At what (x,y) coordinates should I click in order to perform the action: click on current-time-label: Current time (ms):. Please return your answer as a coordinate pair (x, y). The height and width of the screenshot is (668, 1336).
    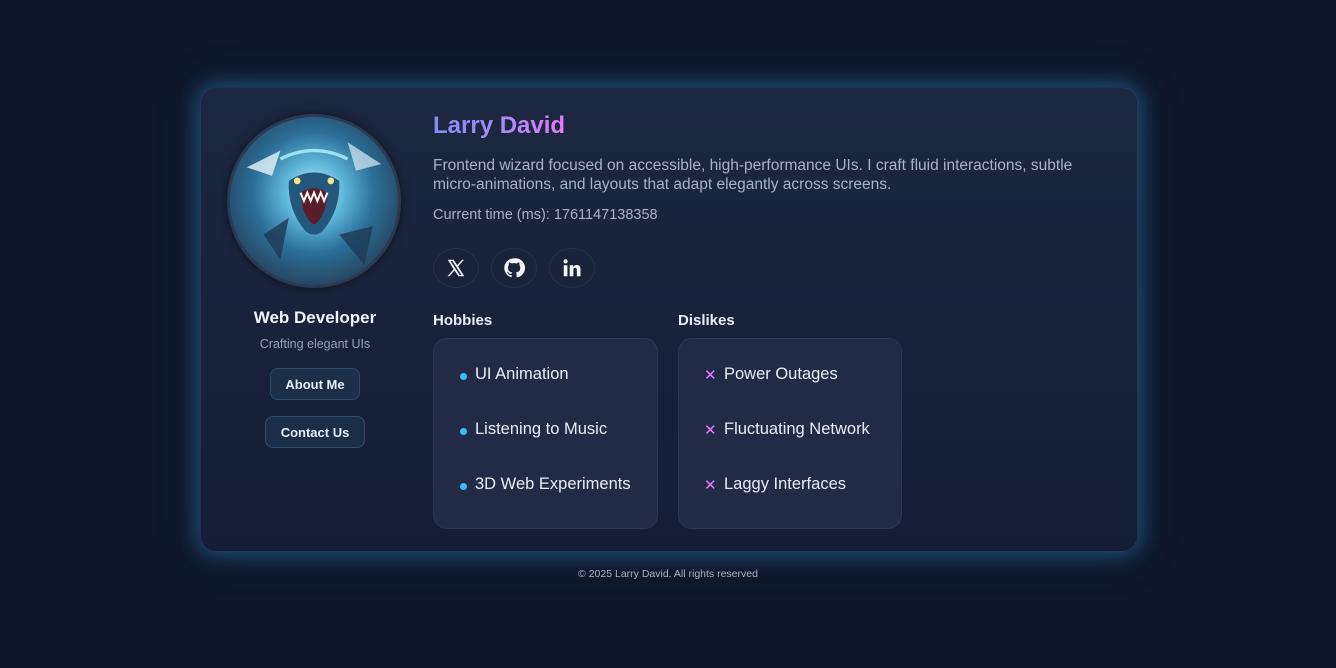
    Looking at the image, I should click on (493, 215).